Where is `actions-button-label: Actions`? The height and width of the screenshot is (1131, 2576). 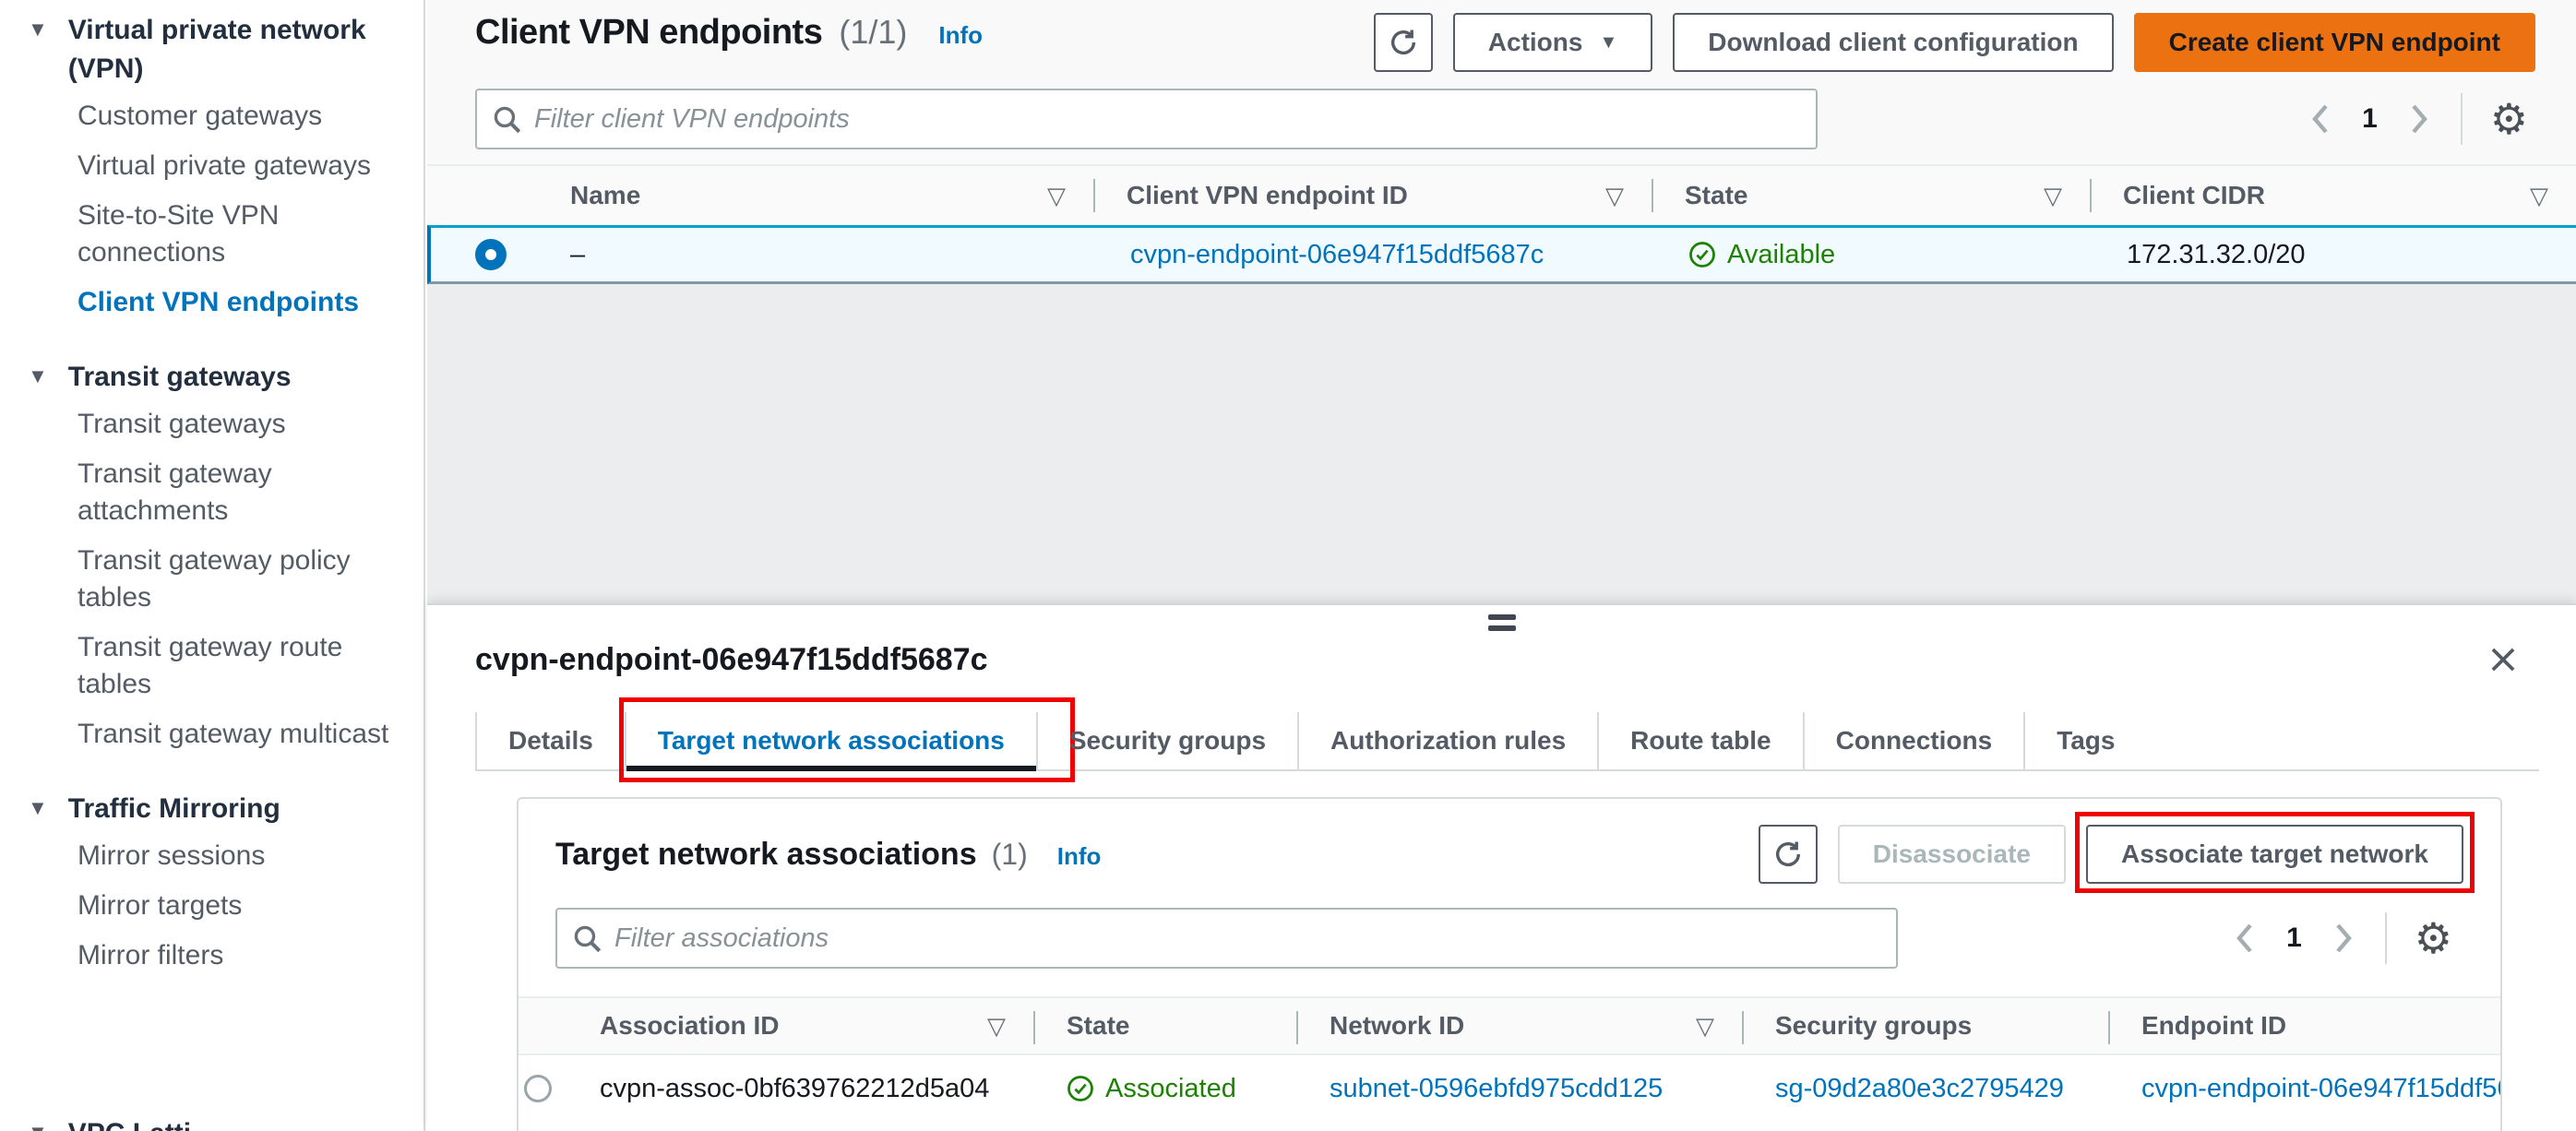
actions-button-label: Actions is located at coordinates (1535, 42).